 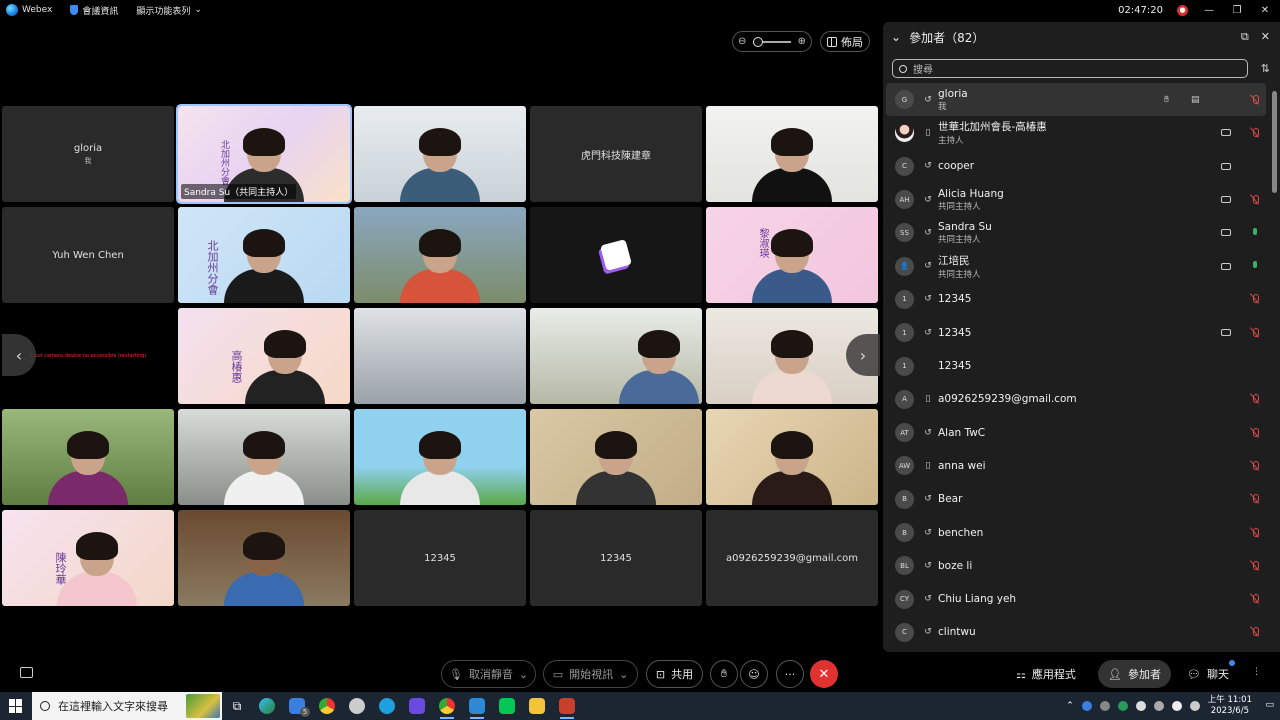 What do you see at coordinates (1070, 68) in the screenshot?
I see `participant-search-input: 搜尋` at bounding box center [1070, 68].